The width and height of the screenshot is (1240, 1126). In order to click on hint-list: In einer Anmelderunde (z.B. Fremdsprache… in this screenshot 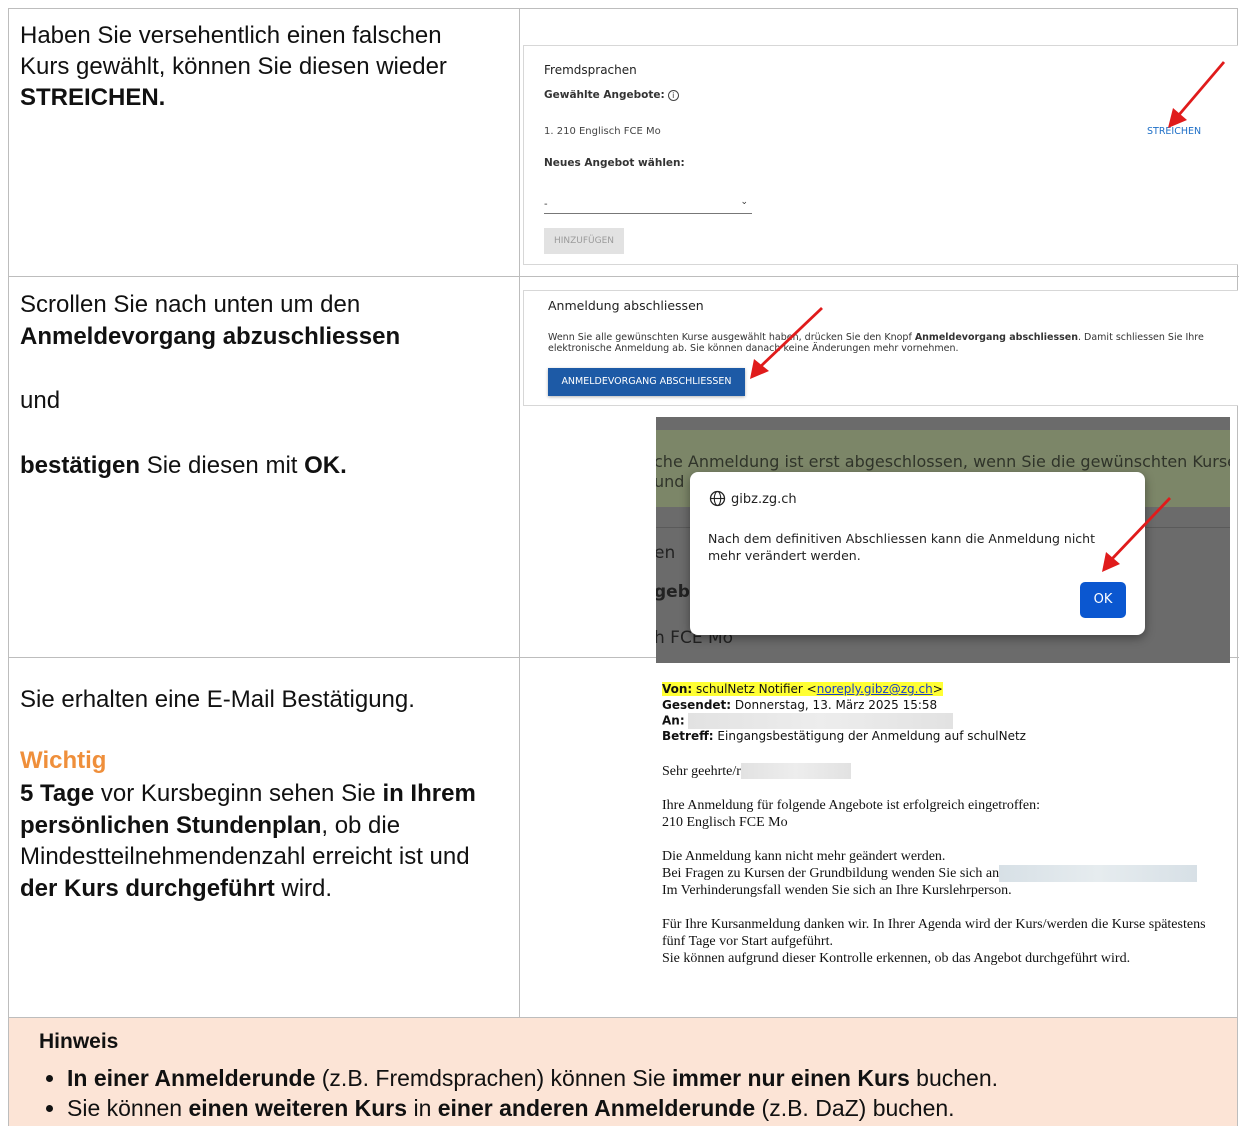, I will do `click(532, 1093)`.